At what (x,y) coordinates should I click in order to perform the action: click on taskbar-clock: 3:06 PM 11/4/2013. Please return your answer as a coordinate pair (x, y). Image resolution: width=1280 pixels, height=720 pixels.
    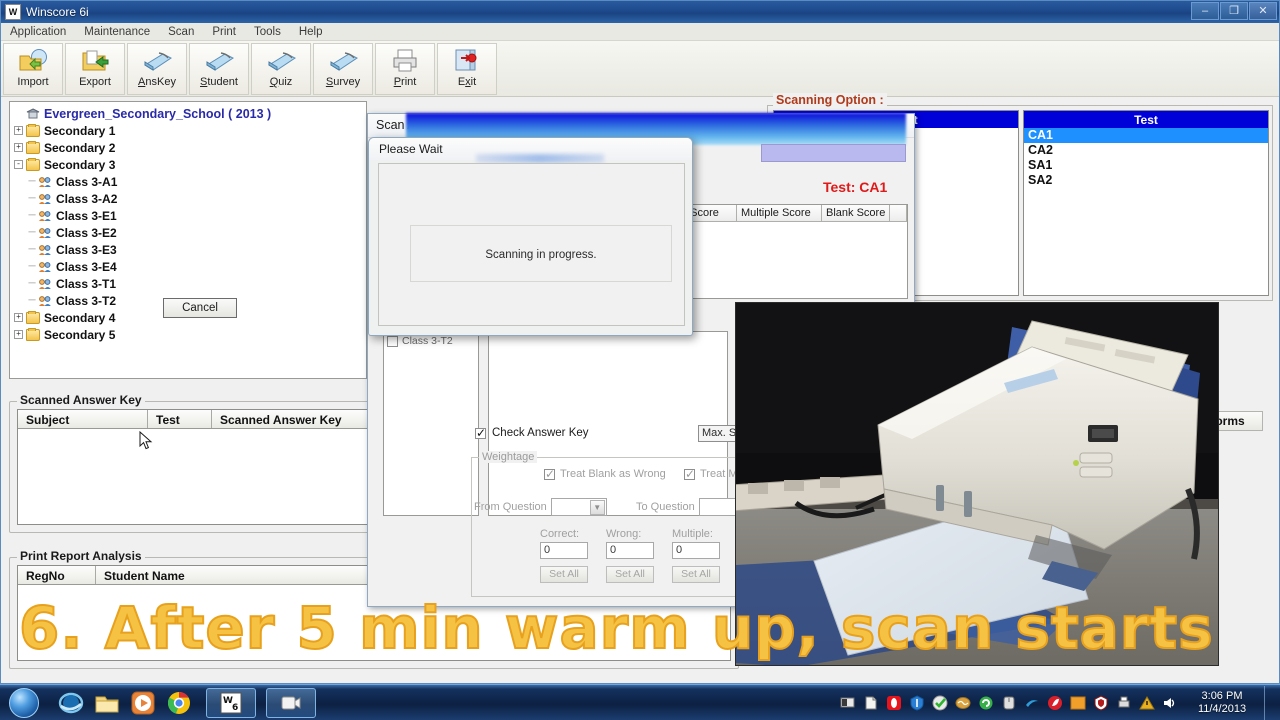
    Looking at the image, I should click on (1222, 703).